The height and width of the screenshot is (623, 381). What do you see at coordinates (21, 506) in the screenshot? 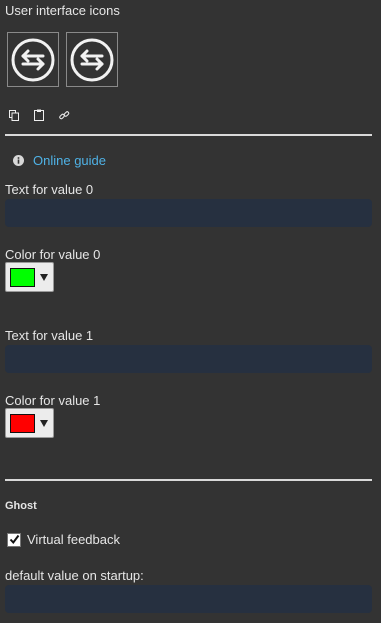
I see `ghost-section-title: Ghost` at bounding box center [21, 506].